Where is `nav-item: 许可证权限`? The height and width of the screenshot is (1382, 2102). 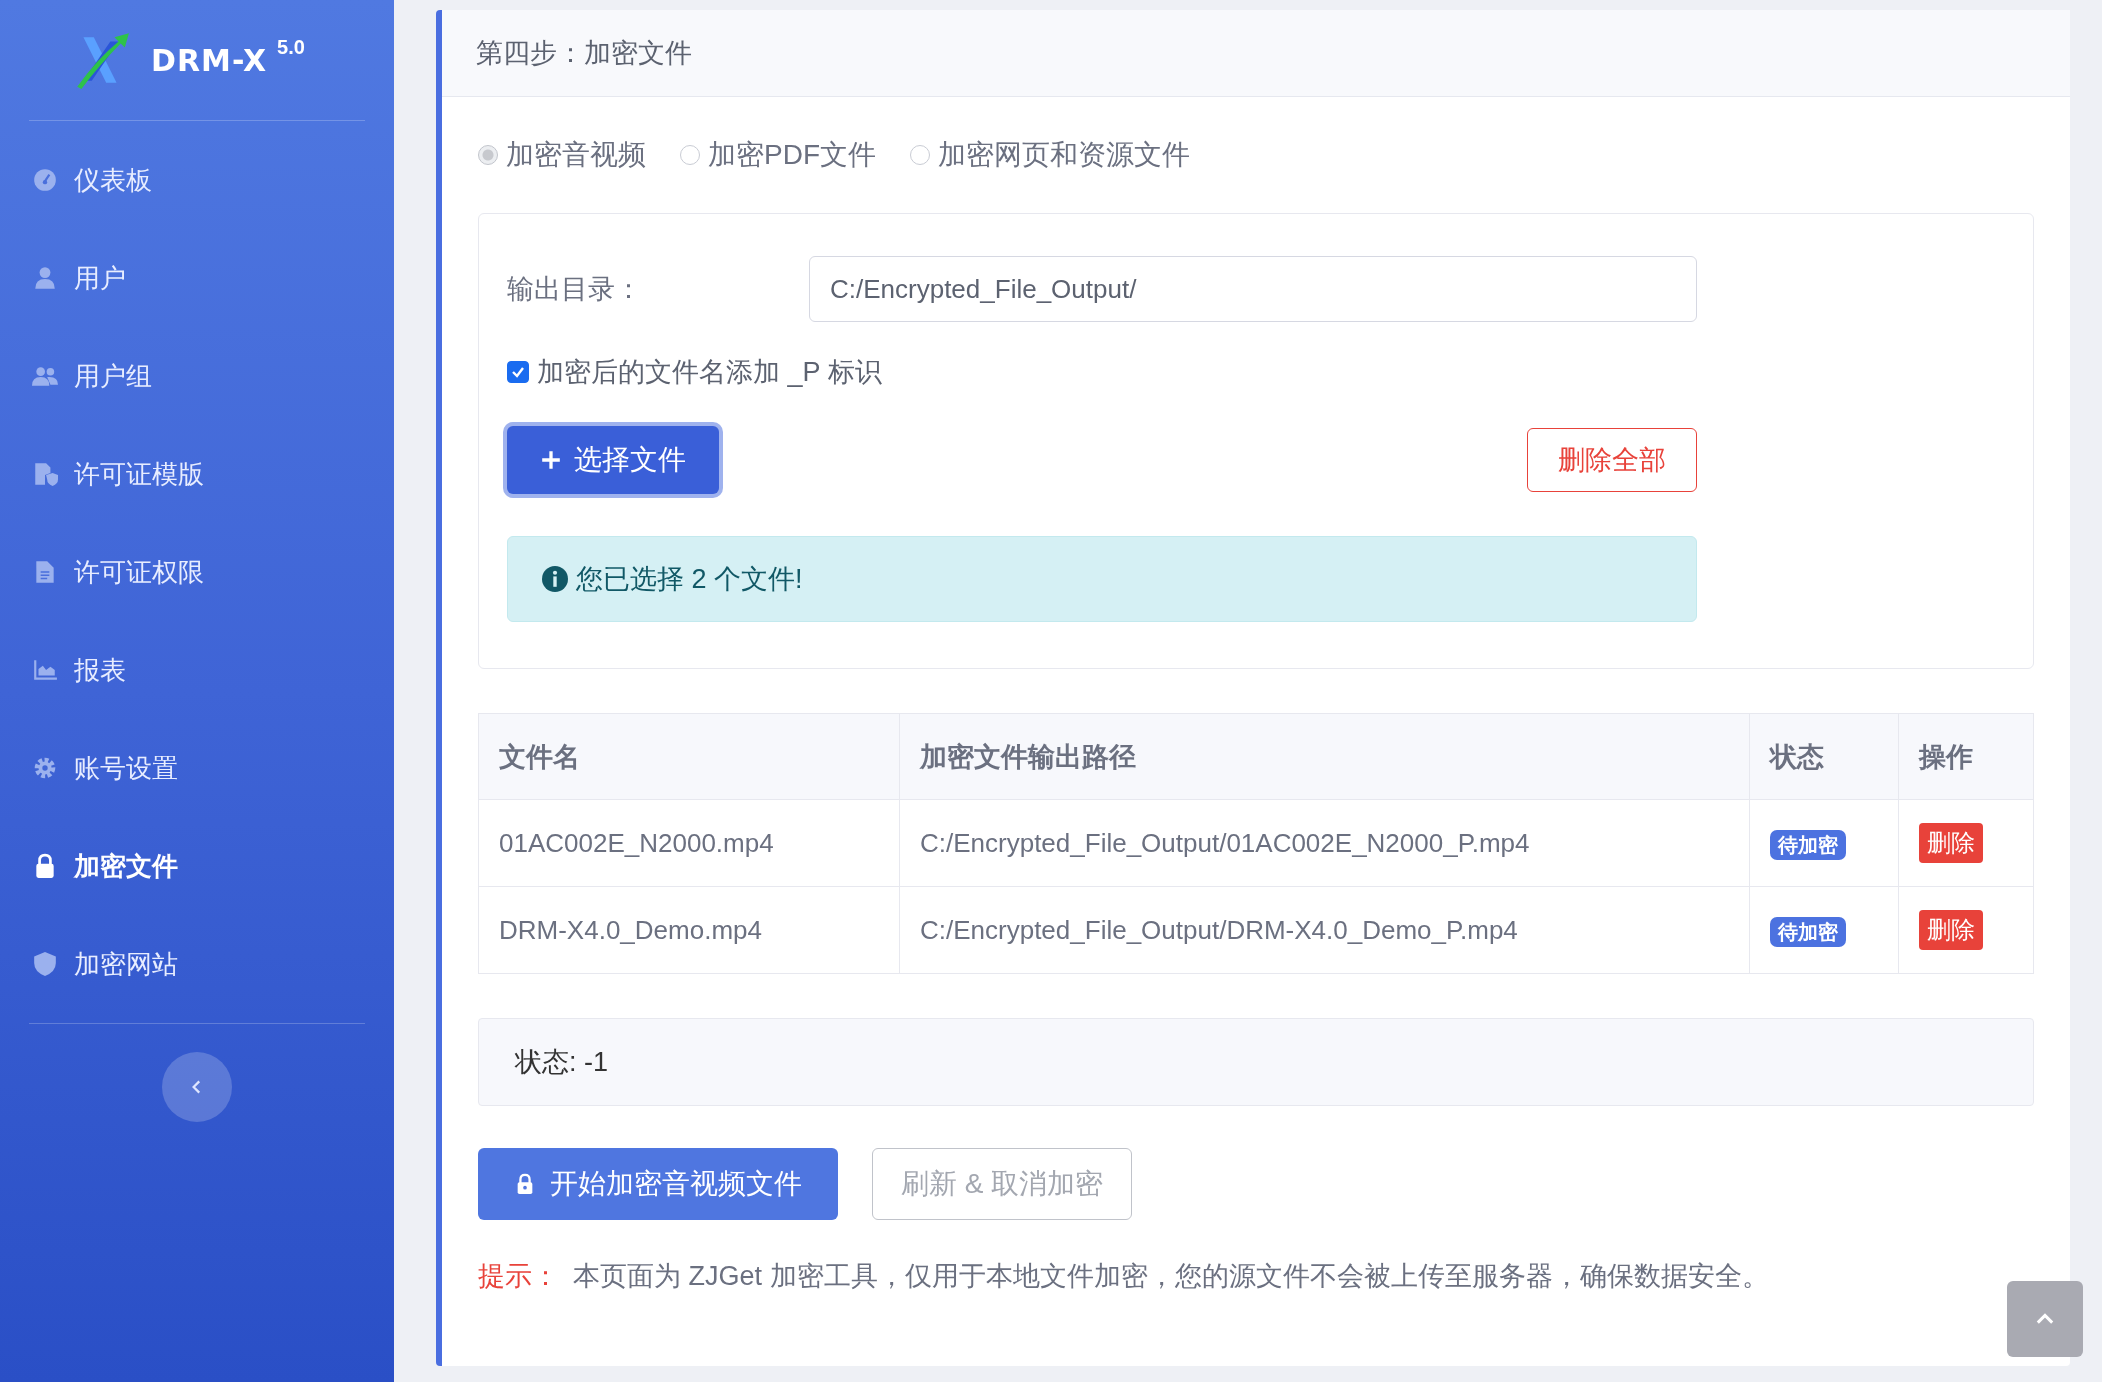 nav-item: 许可证权限 is located at coordinates (197, 572).